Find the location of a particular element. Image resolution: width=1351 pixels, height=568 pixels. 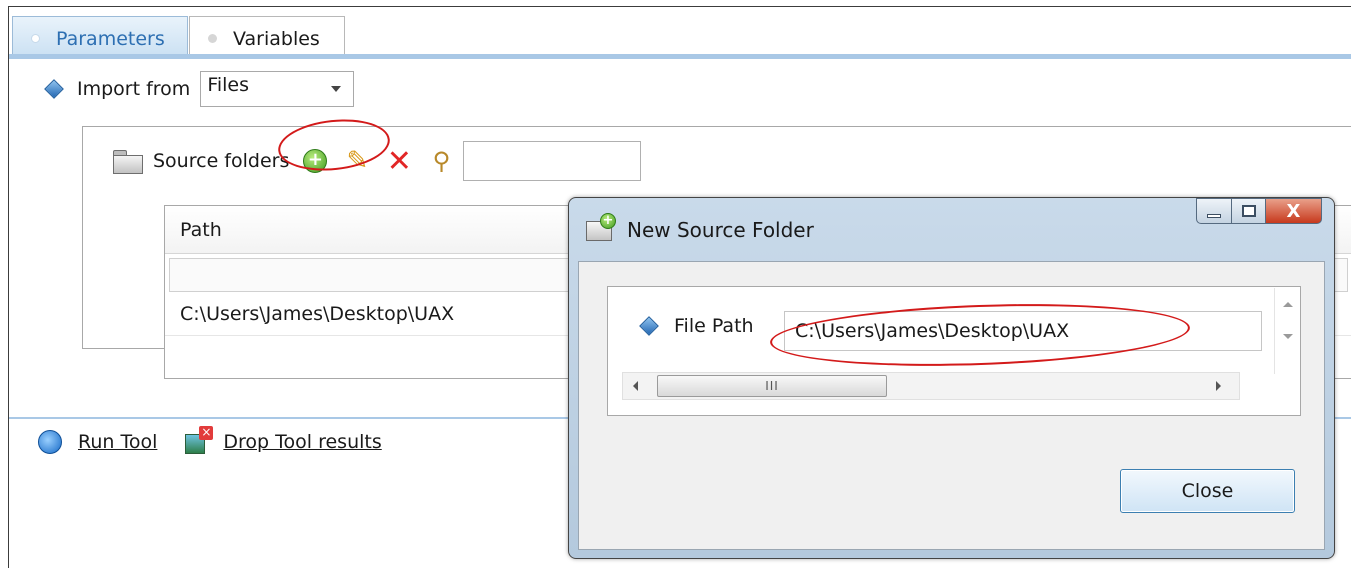

import-row: Import from Files is located at coordinates (199, 89).